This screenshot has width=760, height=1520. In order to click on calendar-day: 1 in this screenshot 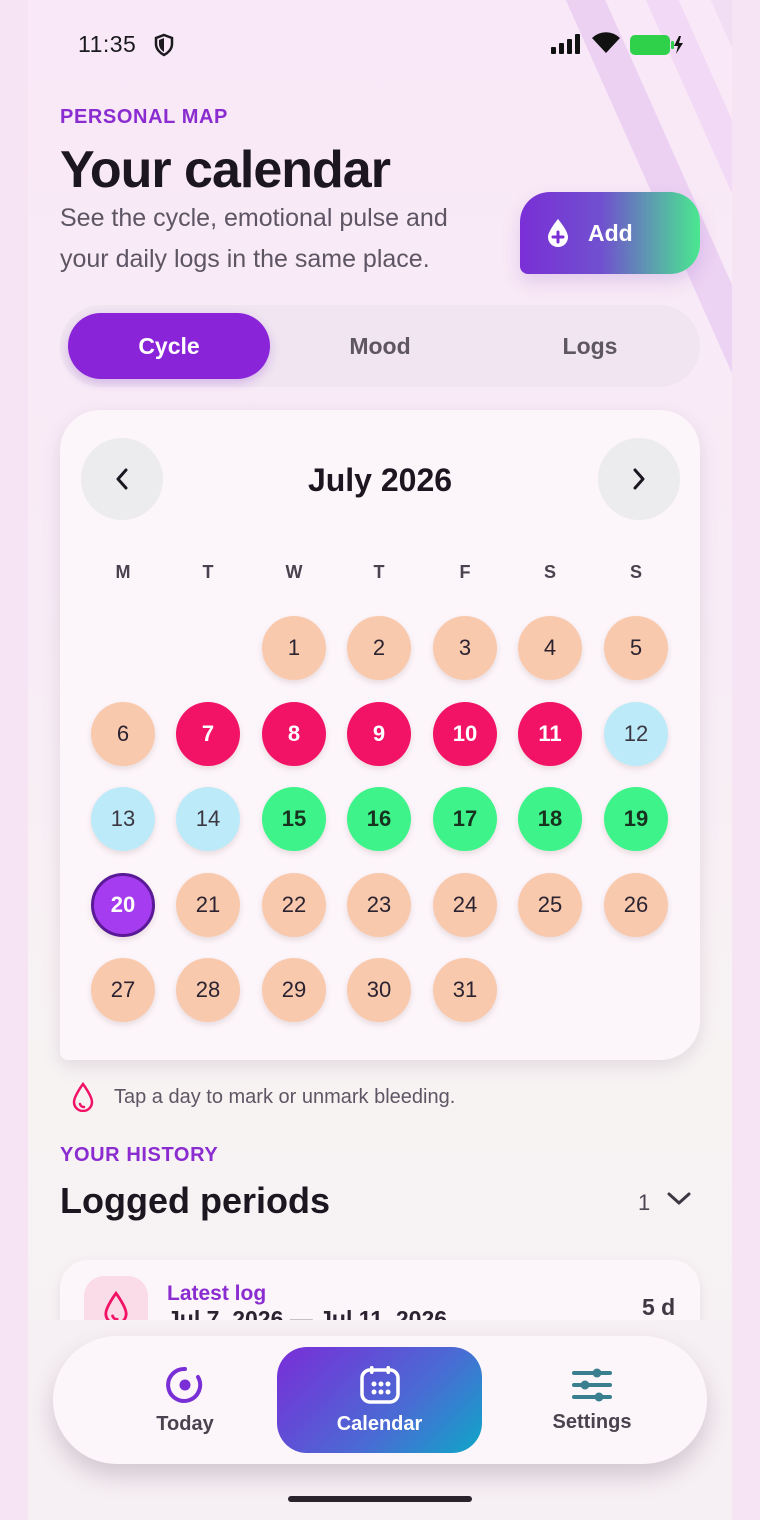, I will do `click(294, 648)`.